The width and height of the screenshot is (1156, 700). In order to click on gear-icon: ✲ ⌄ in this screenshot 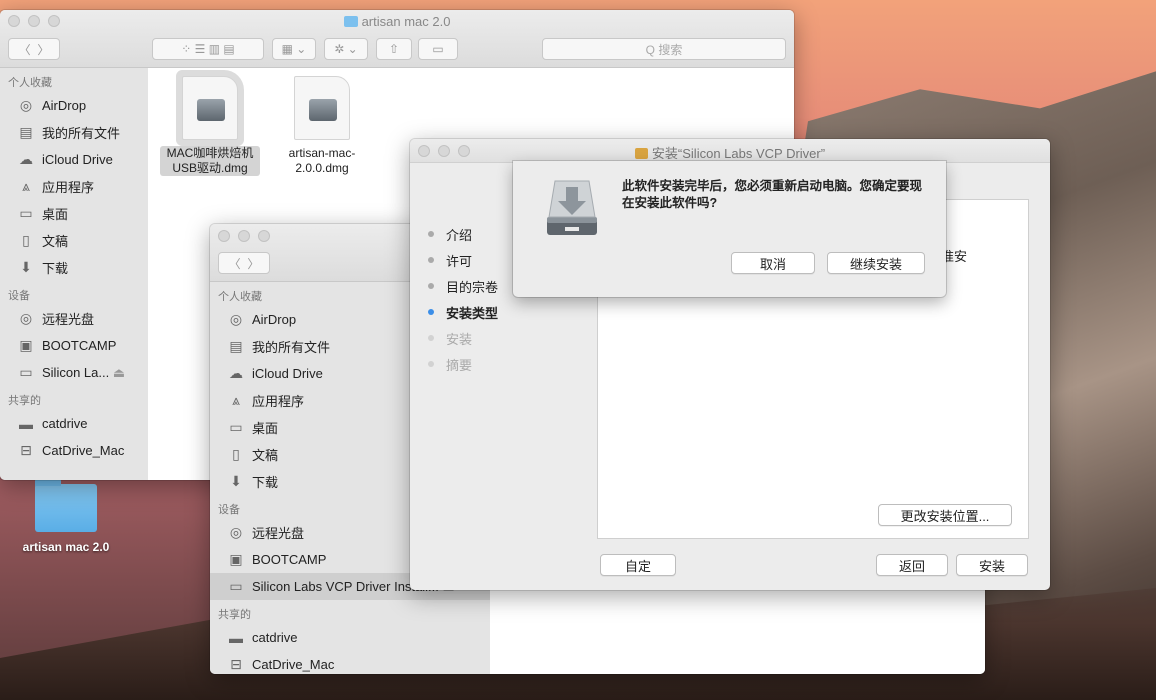, I will do `click(346, 49)`.